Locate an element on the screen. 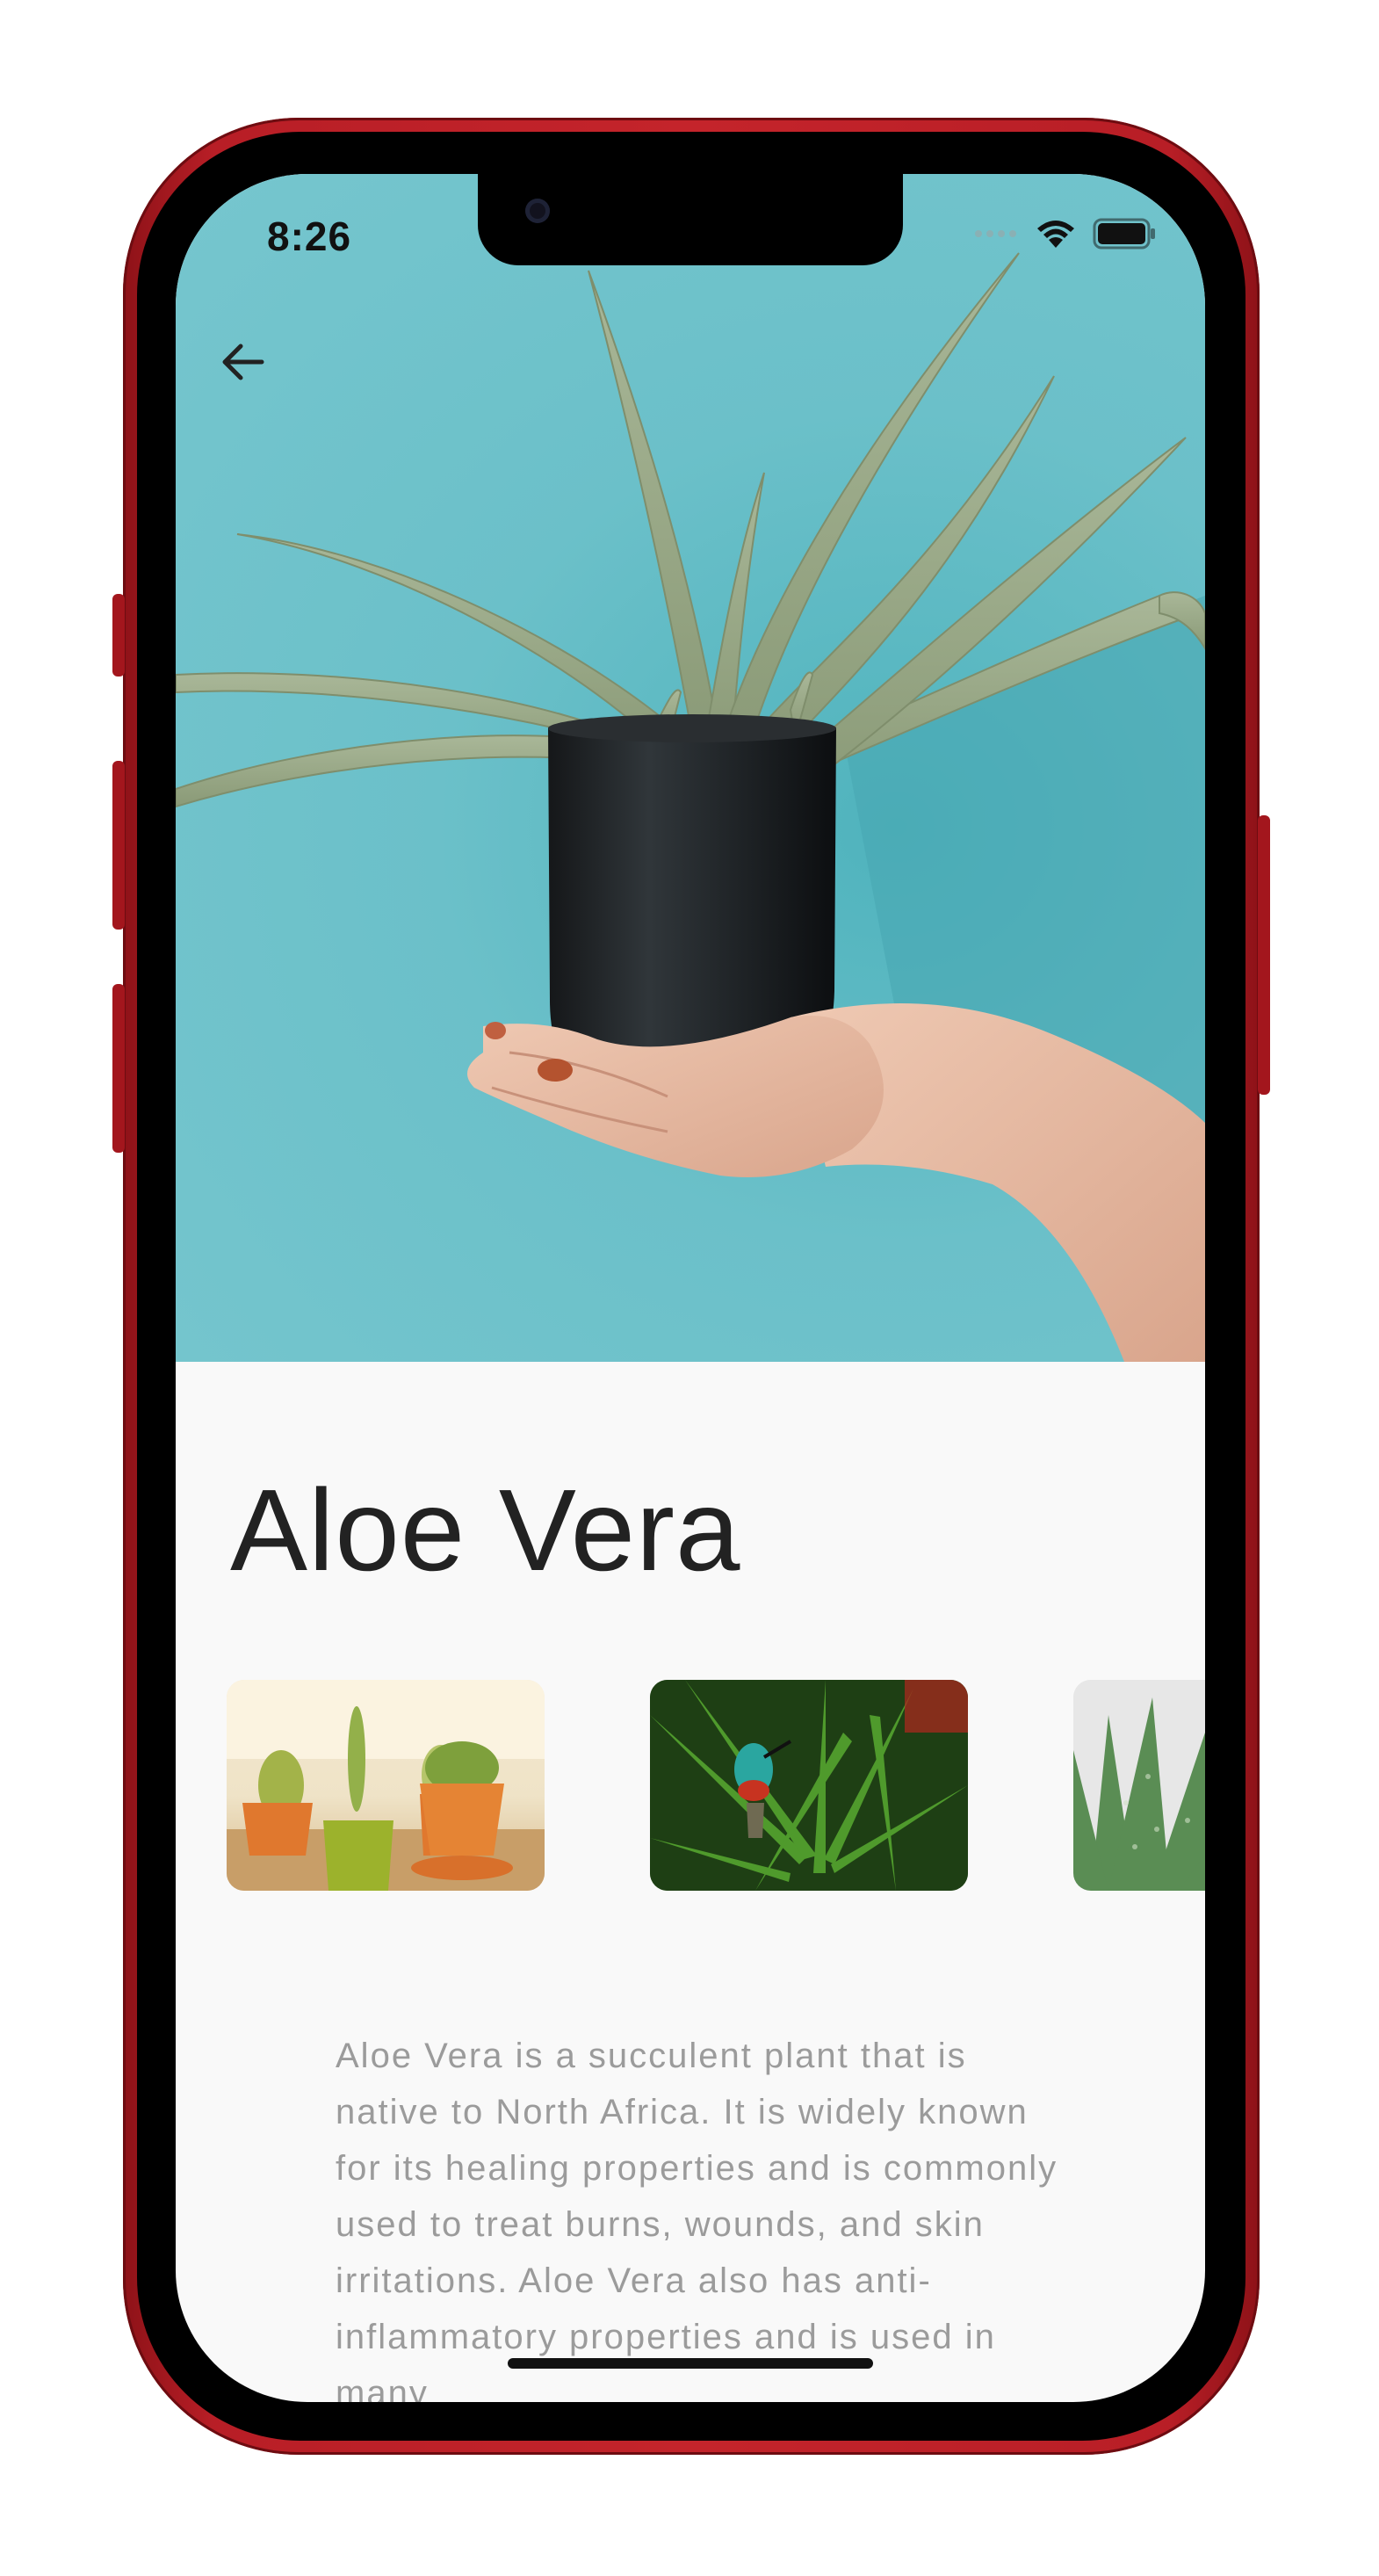  plant-title: Aloe Vera is located at coordinates (485, 1530).